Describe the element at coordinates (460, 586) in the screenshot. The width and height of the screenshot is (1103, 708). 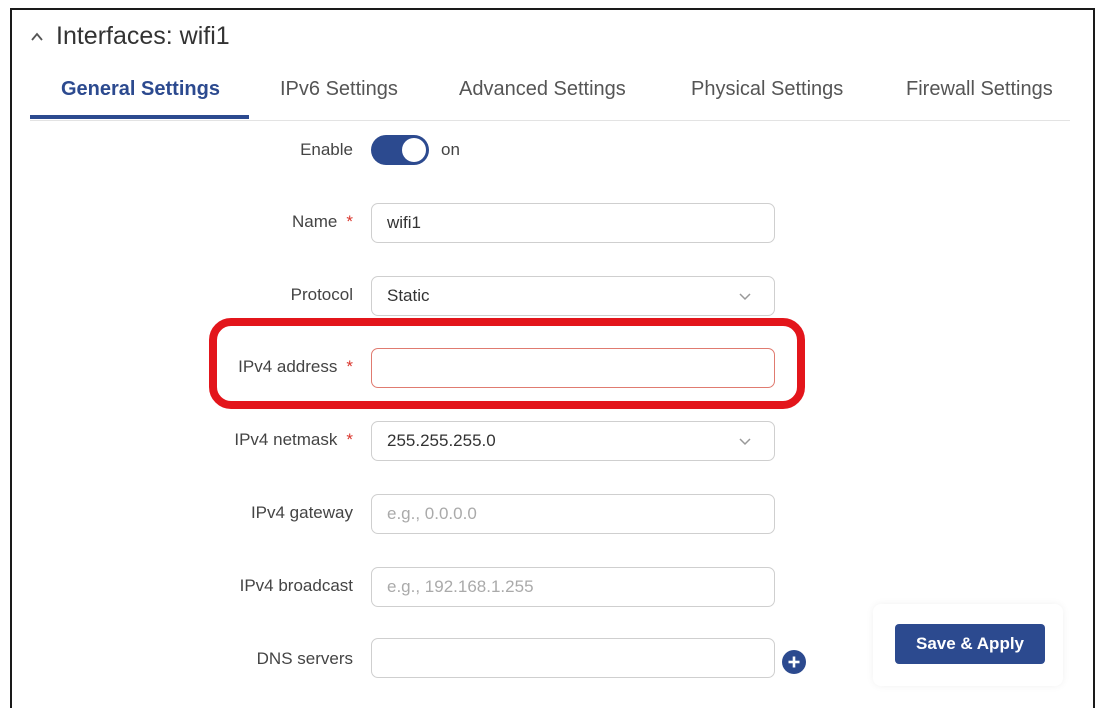
I see `ipv4-broadcast-placeholder: e.g., 192.168.1.255` at that location.